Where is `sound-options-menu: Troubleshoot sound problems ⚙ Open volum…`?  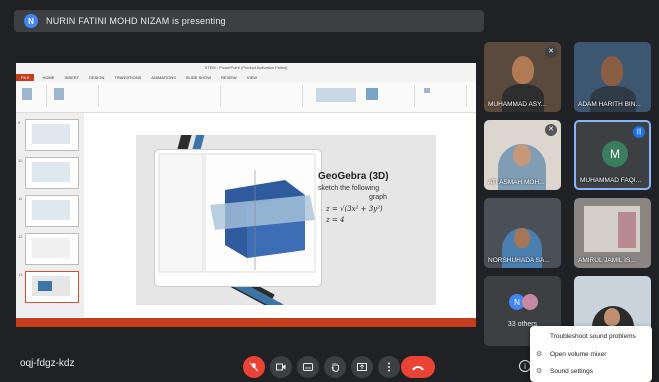
sound-options-menu: Troubleshoot sound problems ⚙ Open volum… is located at coordinates (591, 354).